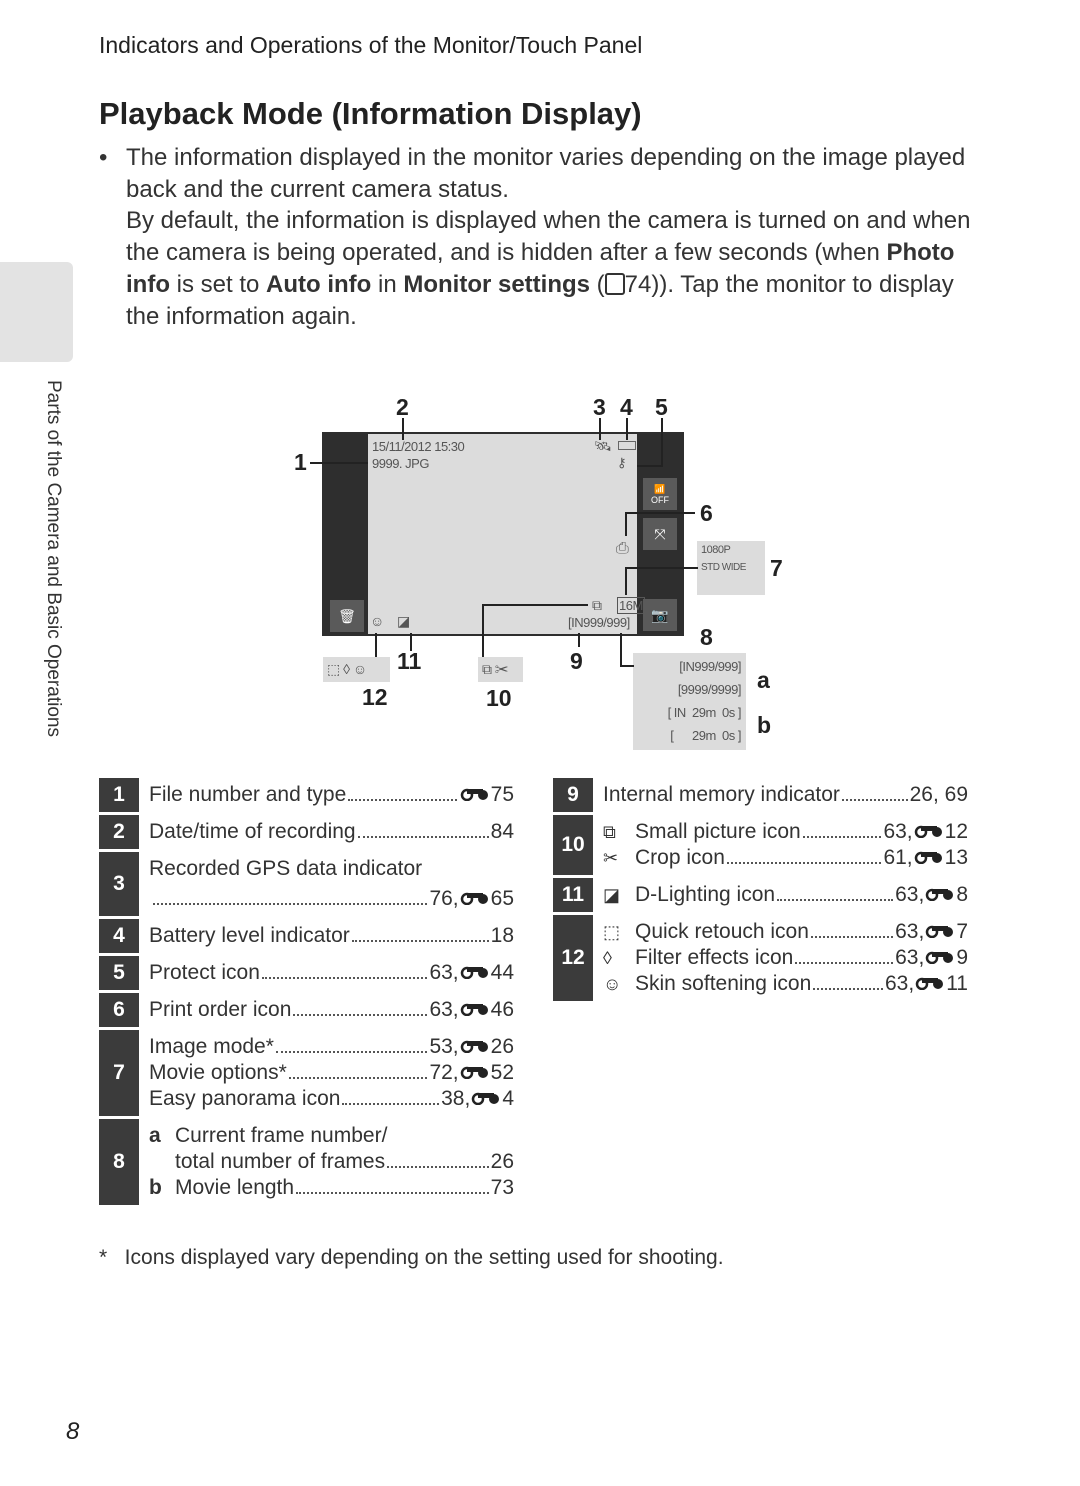 Image resolution: width=1080 pixels, height=1486 pixels. Describe the element at coordinates (573, 795) in the screenshot. I see `row-number: 9` at that location.